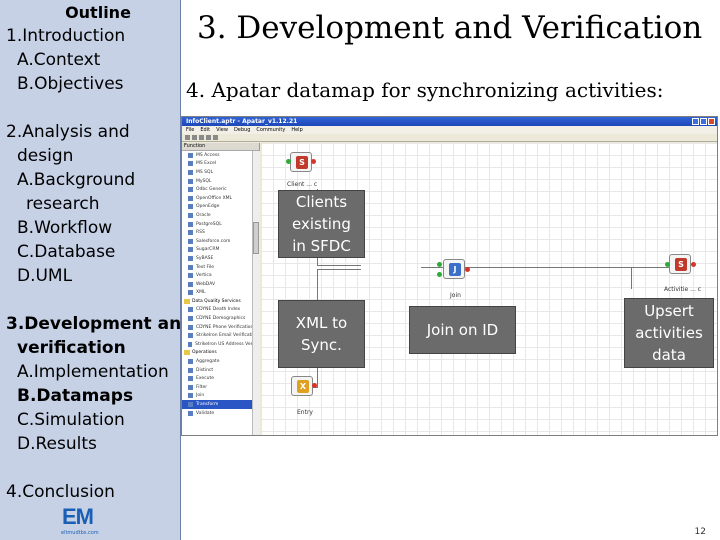 This screenshot has height=540, width=720. Describe the element at coordinates (220, 396) in the screenshot. I see `palette-item: Join` at that location.